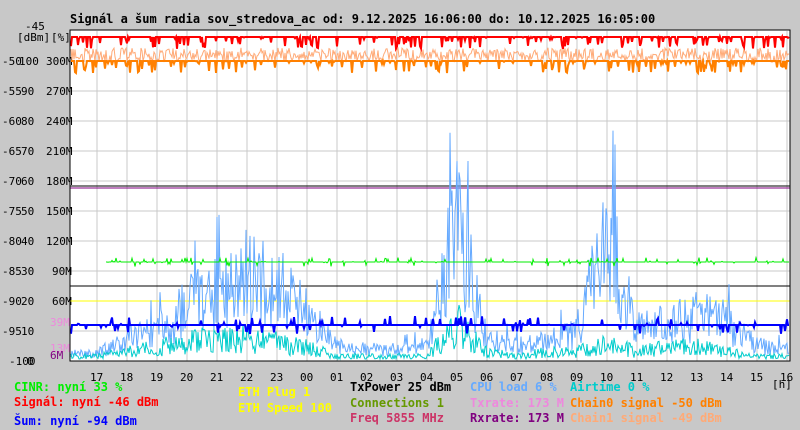 The image size is (800, 430). Describe the element at coordinates (186, 377) in the screenshot. I see `x-tick: 20` at that location.